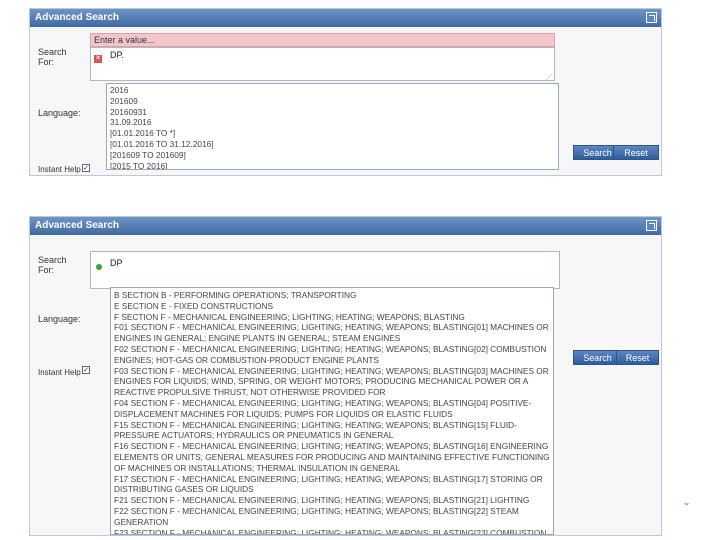  What do you see at coordinates (332, 306) in the screenshot?
I see `suggestion-item: E SECTION E - FIXED CONSTRUCTIONS` at bounding box center [332, 306].